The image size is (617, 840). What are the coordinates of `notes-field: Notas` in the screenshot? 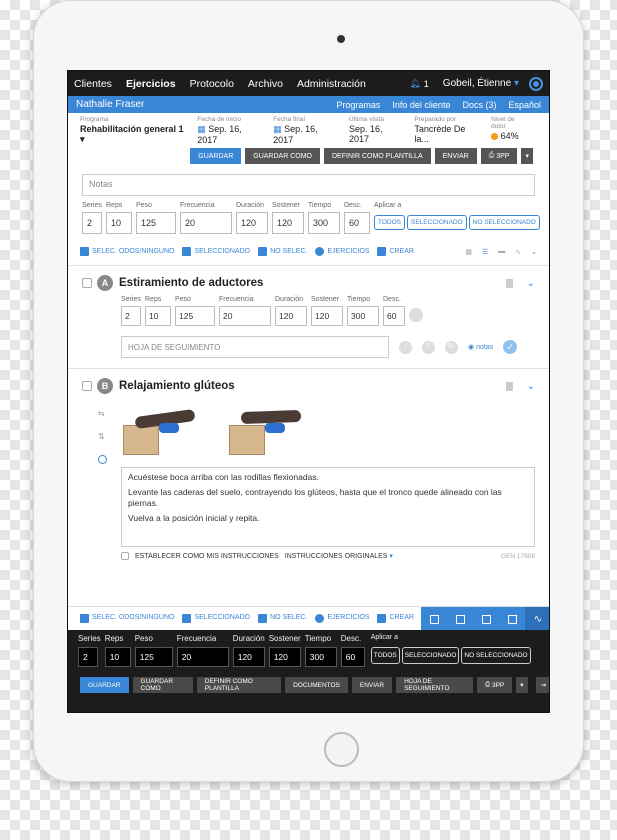 It's located at (308, 185).